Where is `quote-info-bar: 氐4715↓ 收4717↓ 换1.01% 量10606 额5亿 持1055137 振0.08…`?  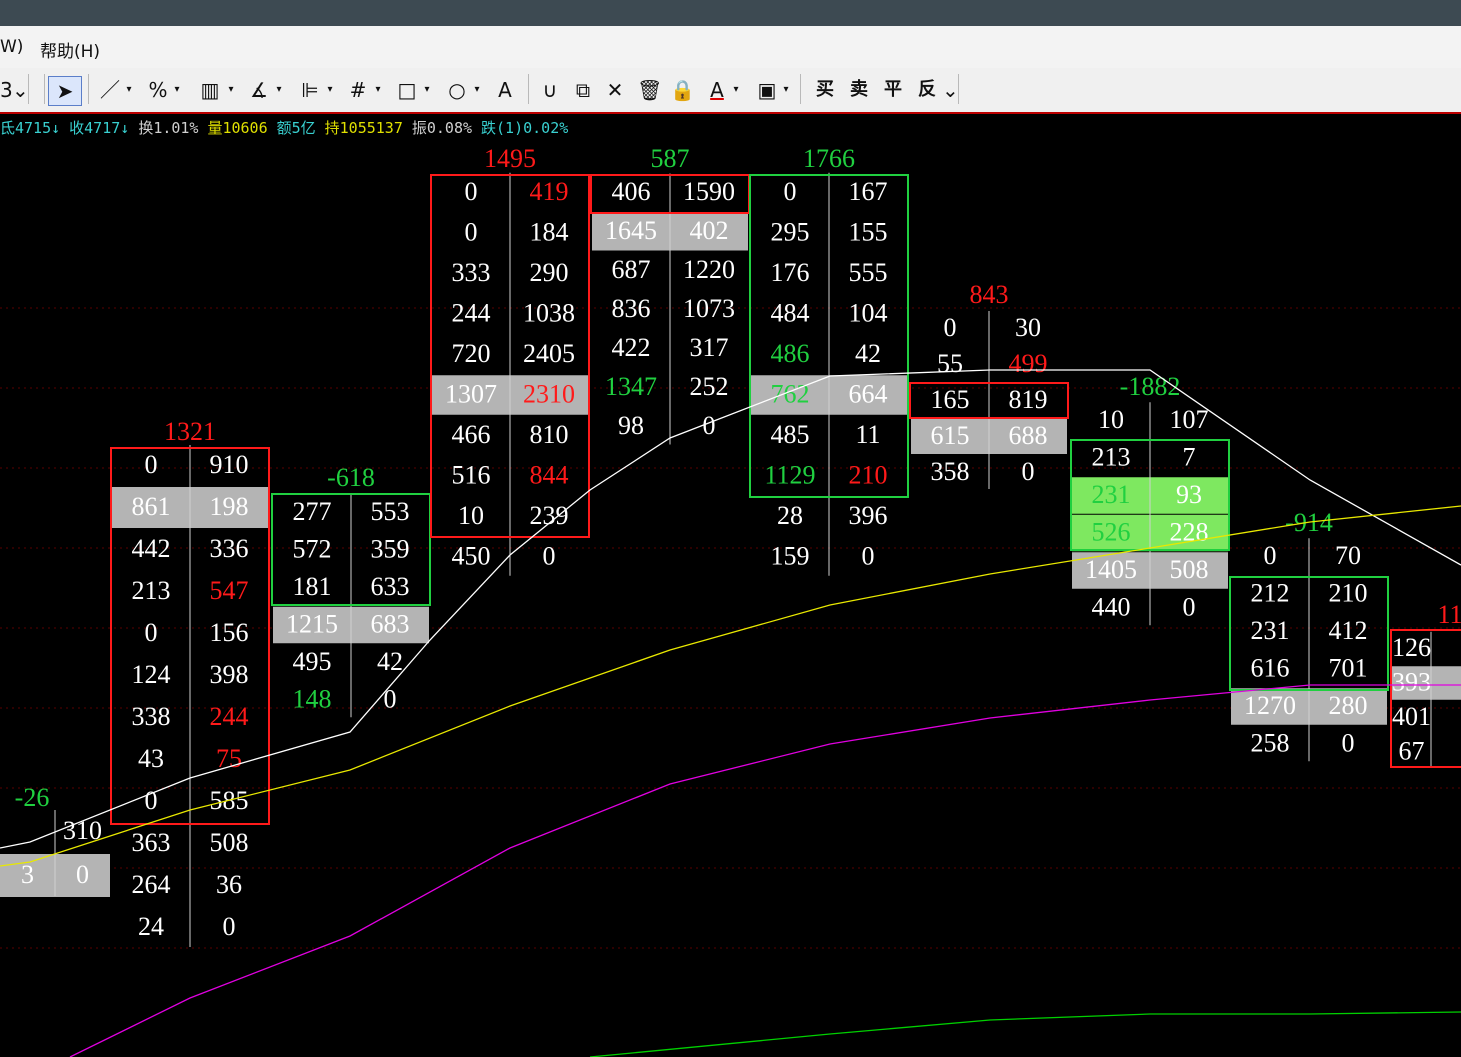 quote-info-bar: 氐4715↓ 收4717↓ 换1.01% 量10606 额5亿 持1055137 振0.08… is located at coordinates (730, 128).